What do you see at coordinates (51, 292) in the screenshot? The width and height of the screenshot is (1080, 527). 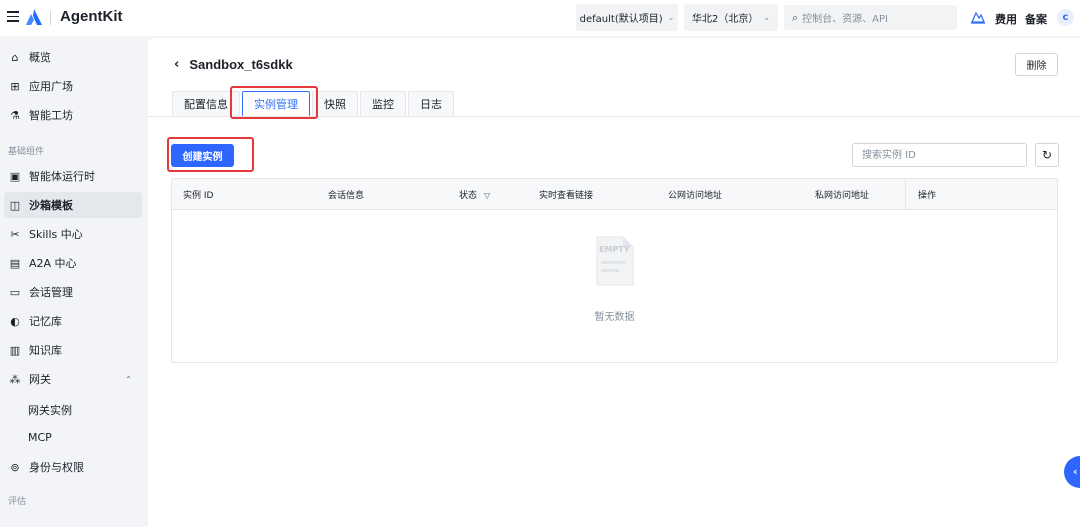 I see `sidebar-item-label: 会话管理` at bounding box center [51, 292].